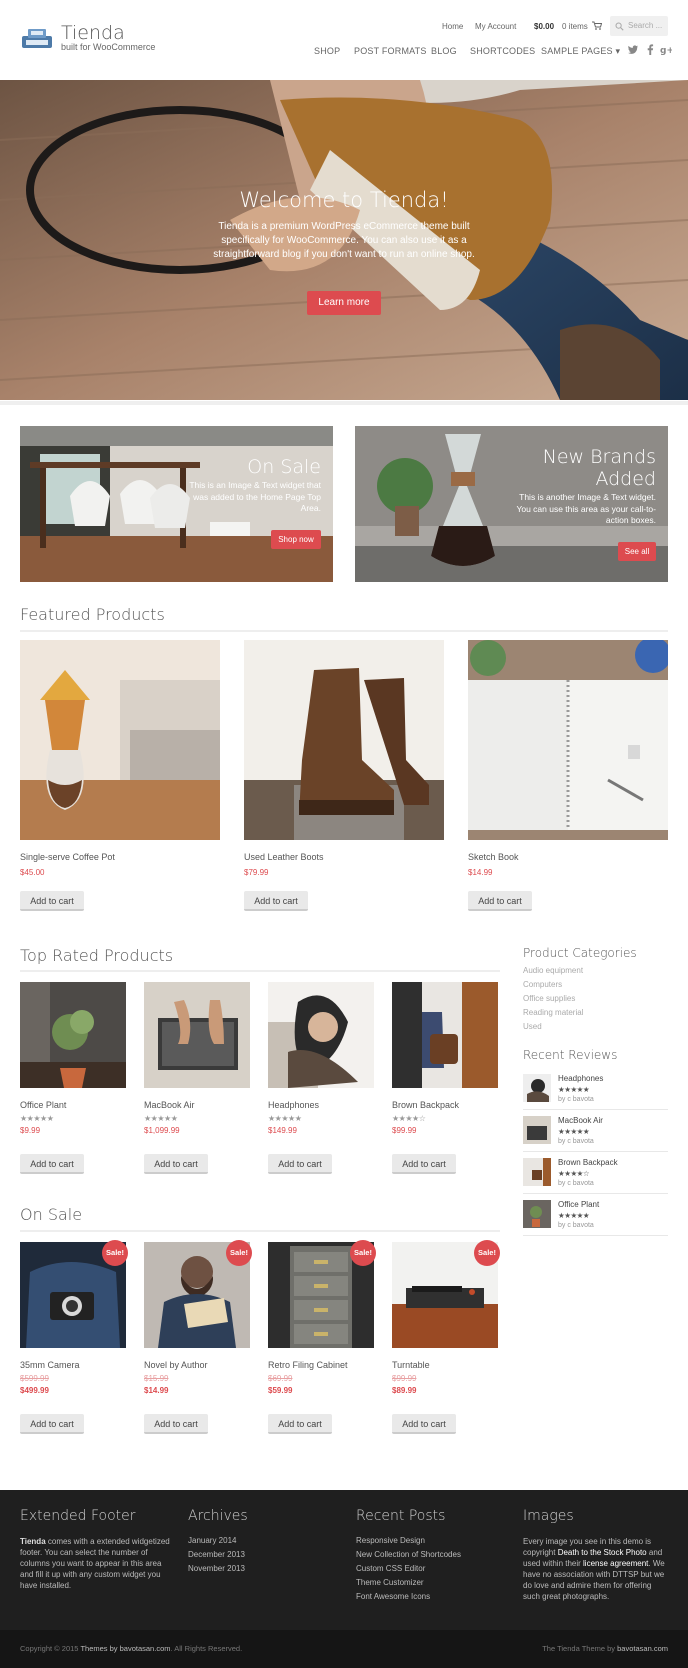 Image resolution: width=688 pixels, height=1668 pixels. What do you see at coordinates (212, 1540) in the screenshot?
I see `archive-link: January 2014` at bounding box center [212, 1540].